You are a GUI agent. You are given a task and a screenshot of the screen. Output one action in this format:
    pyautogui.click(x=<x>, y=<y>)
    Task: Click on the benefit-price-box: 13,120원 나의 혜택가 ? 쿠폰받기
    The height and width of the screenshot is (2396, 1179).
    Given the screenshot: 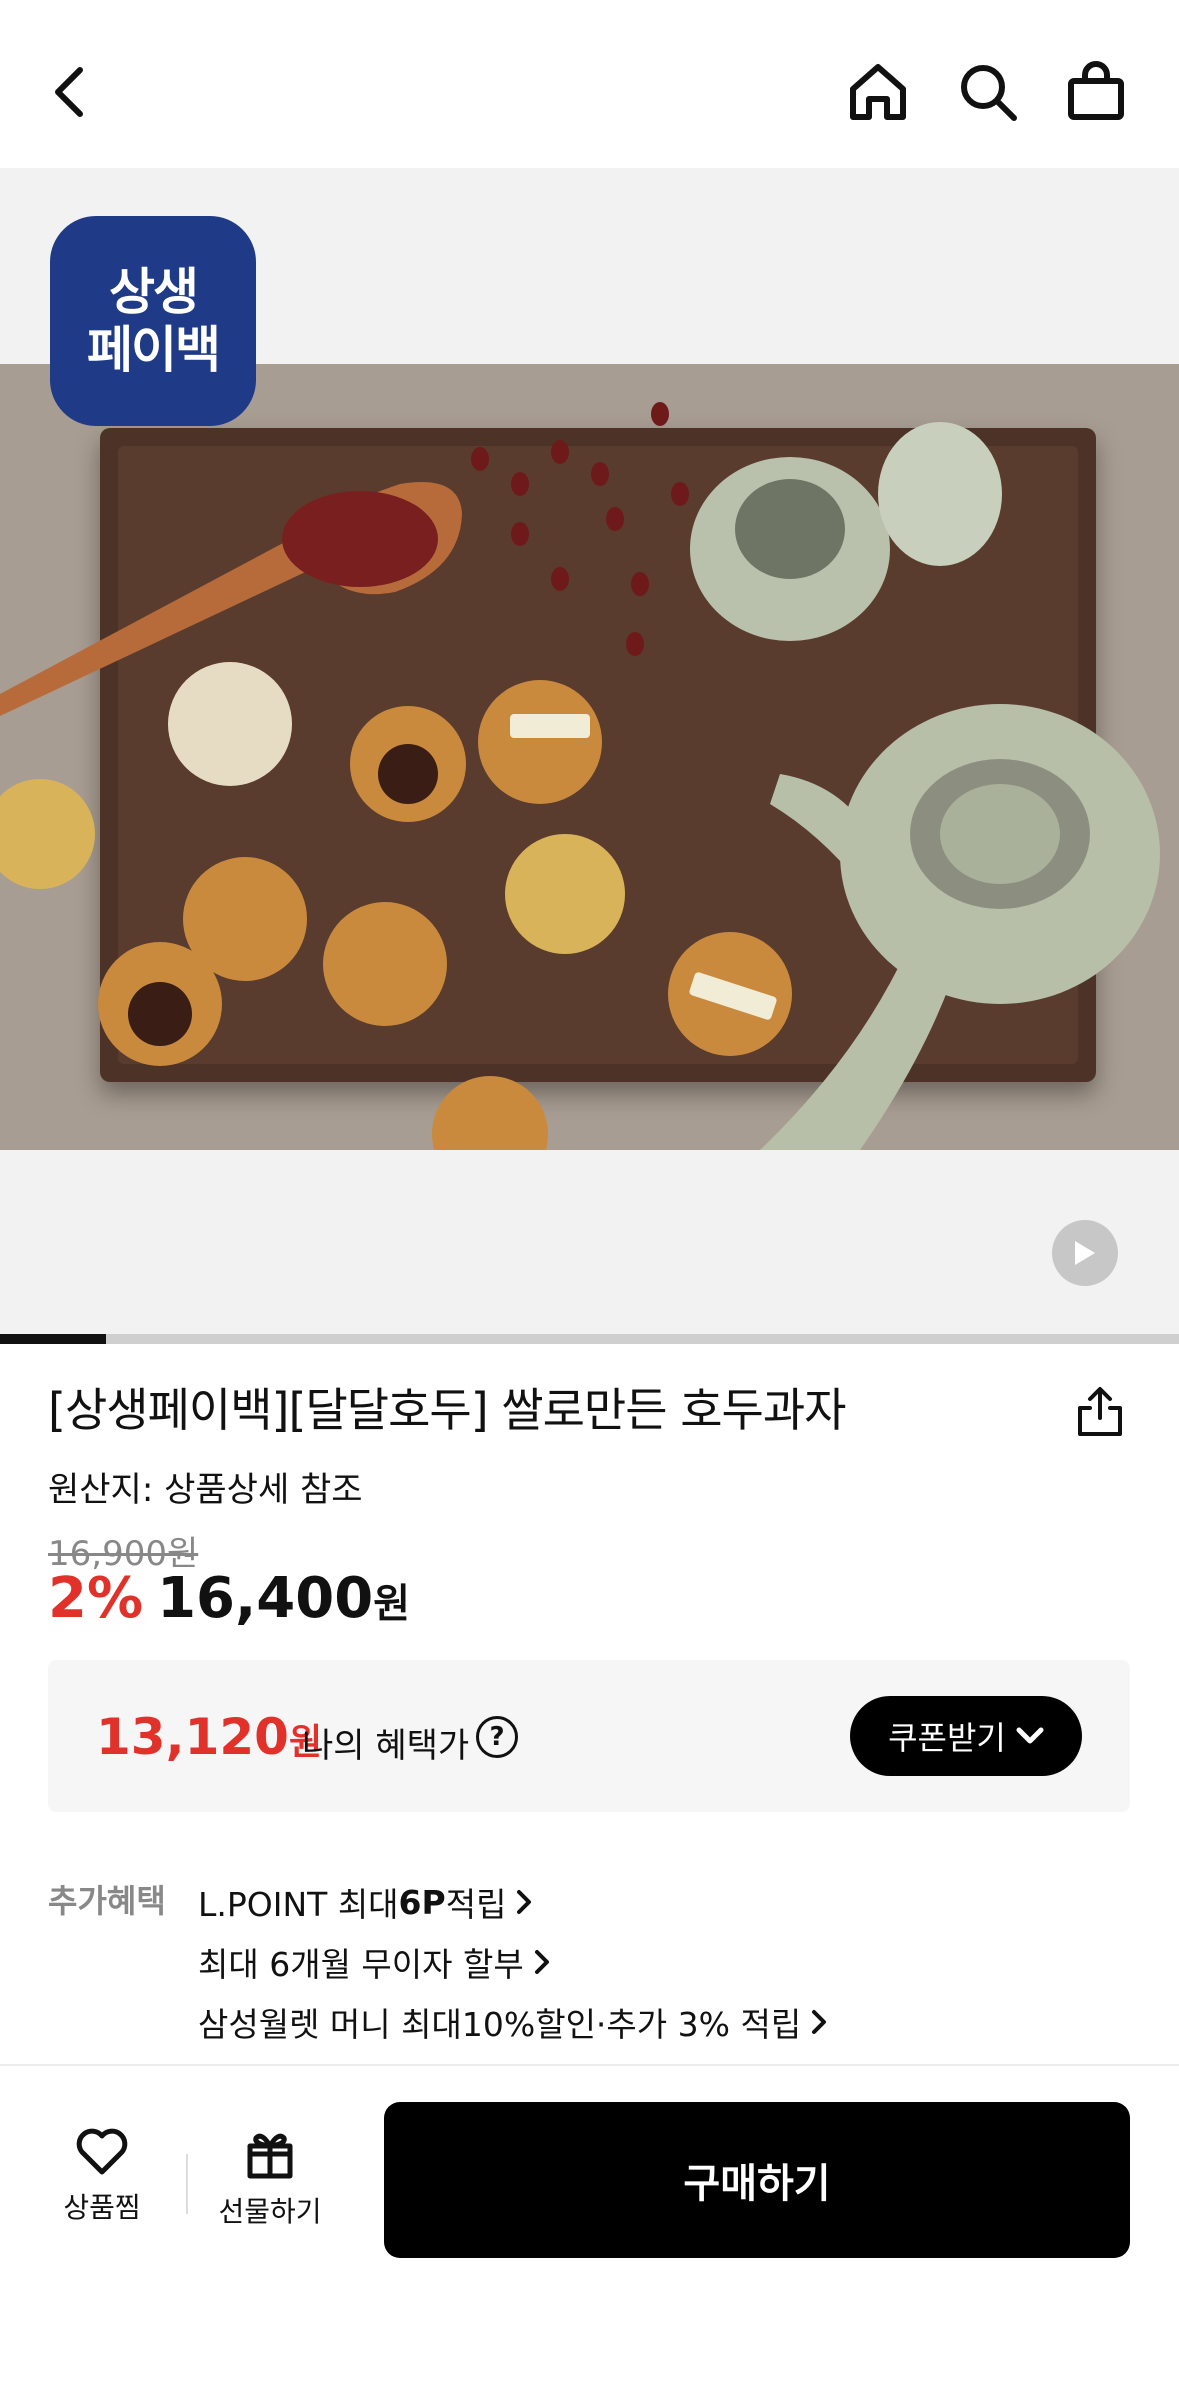 What is the action you would take?
    pyautogui.click(x=589, y=1736)
    